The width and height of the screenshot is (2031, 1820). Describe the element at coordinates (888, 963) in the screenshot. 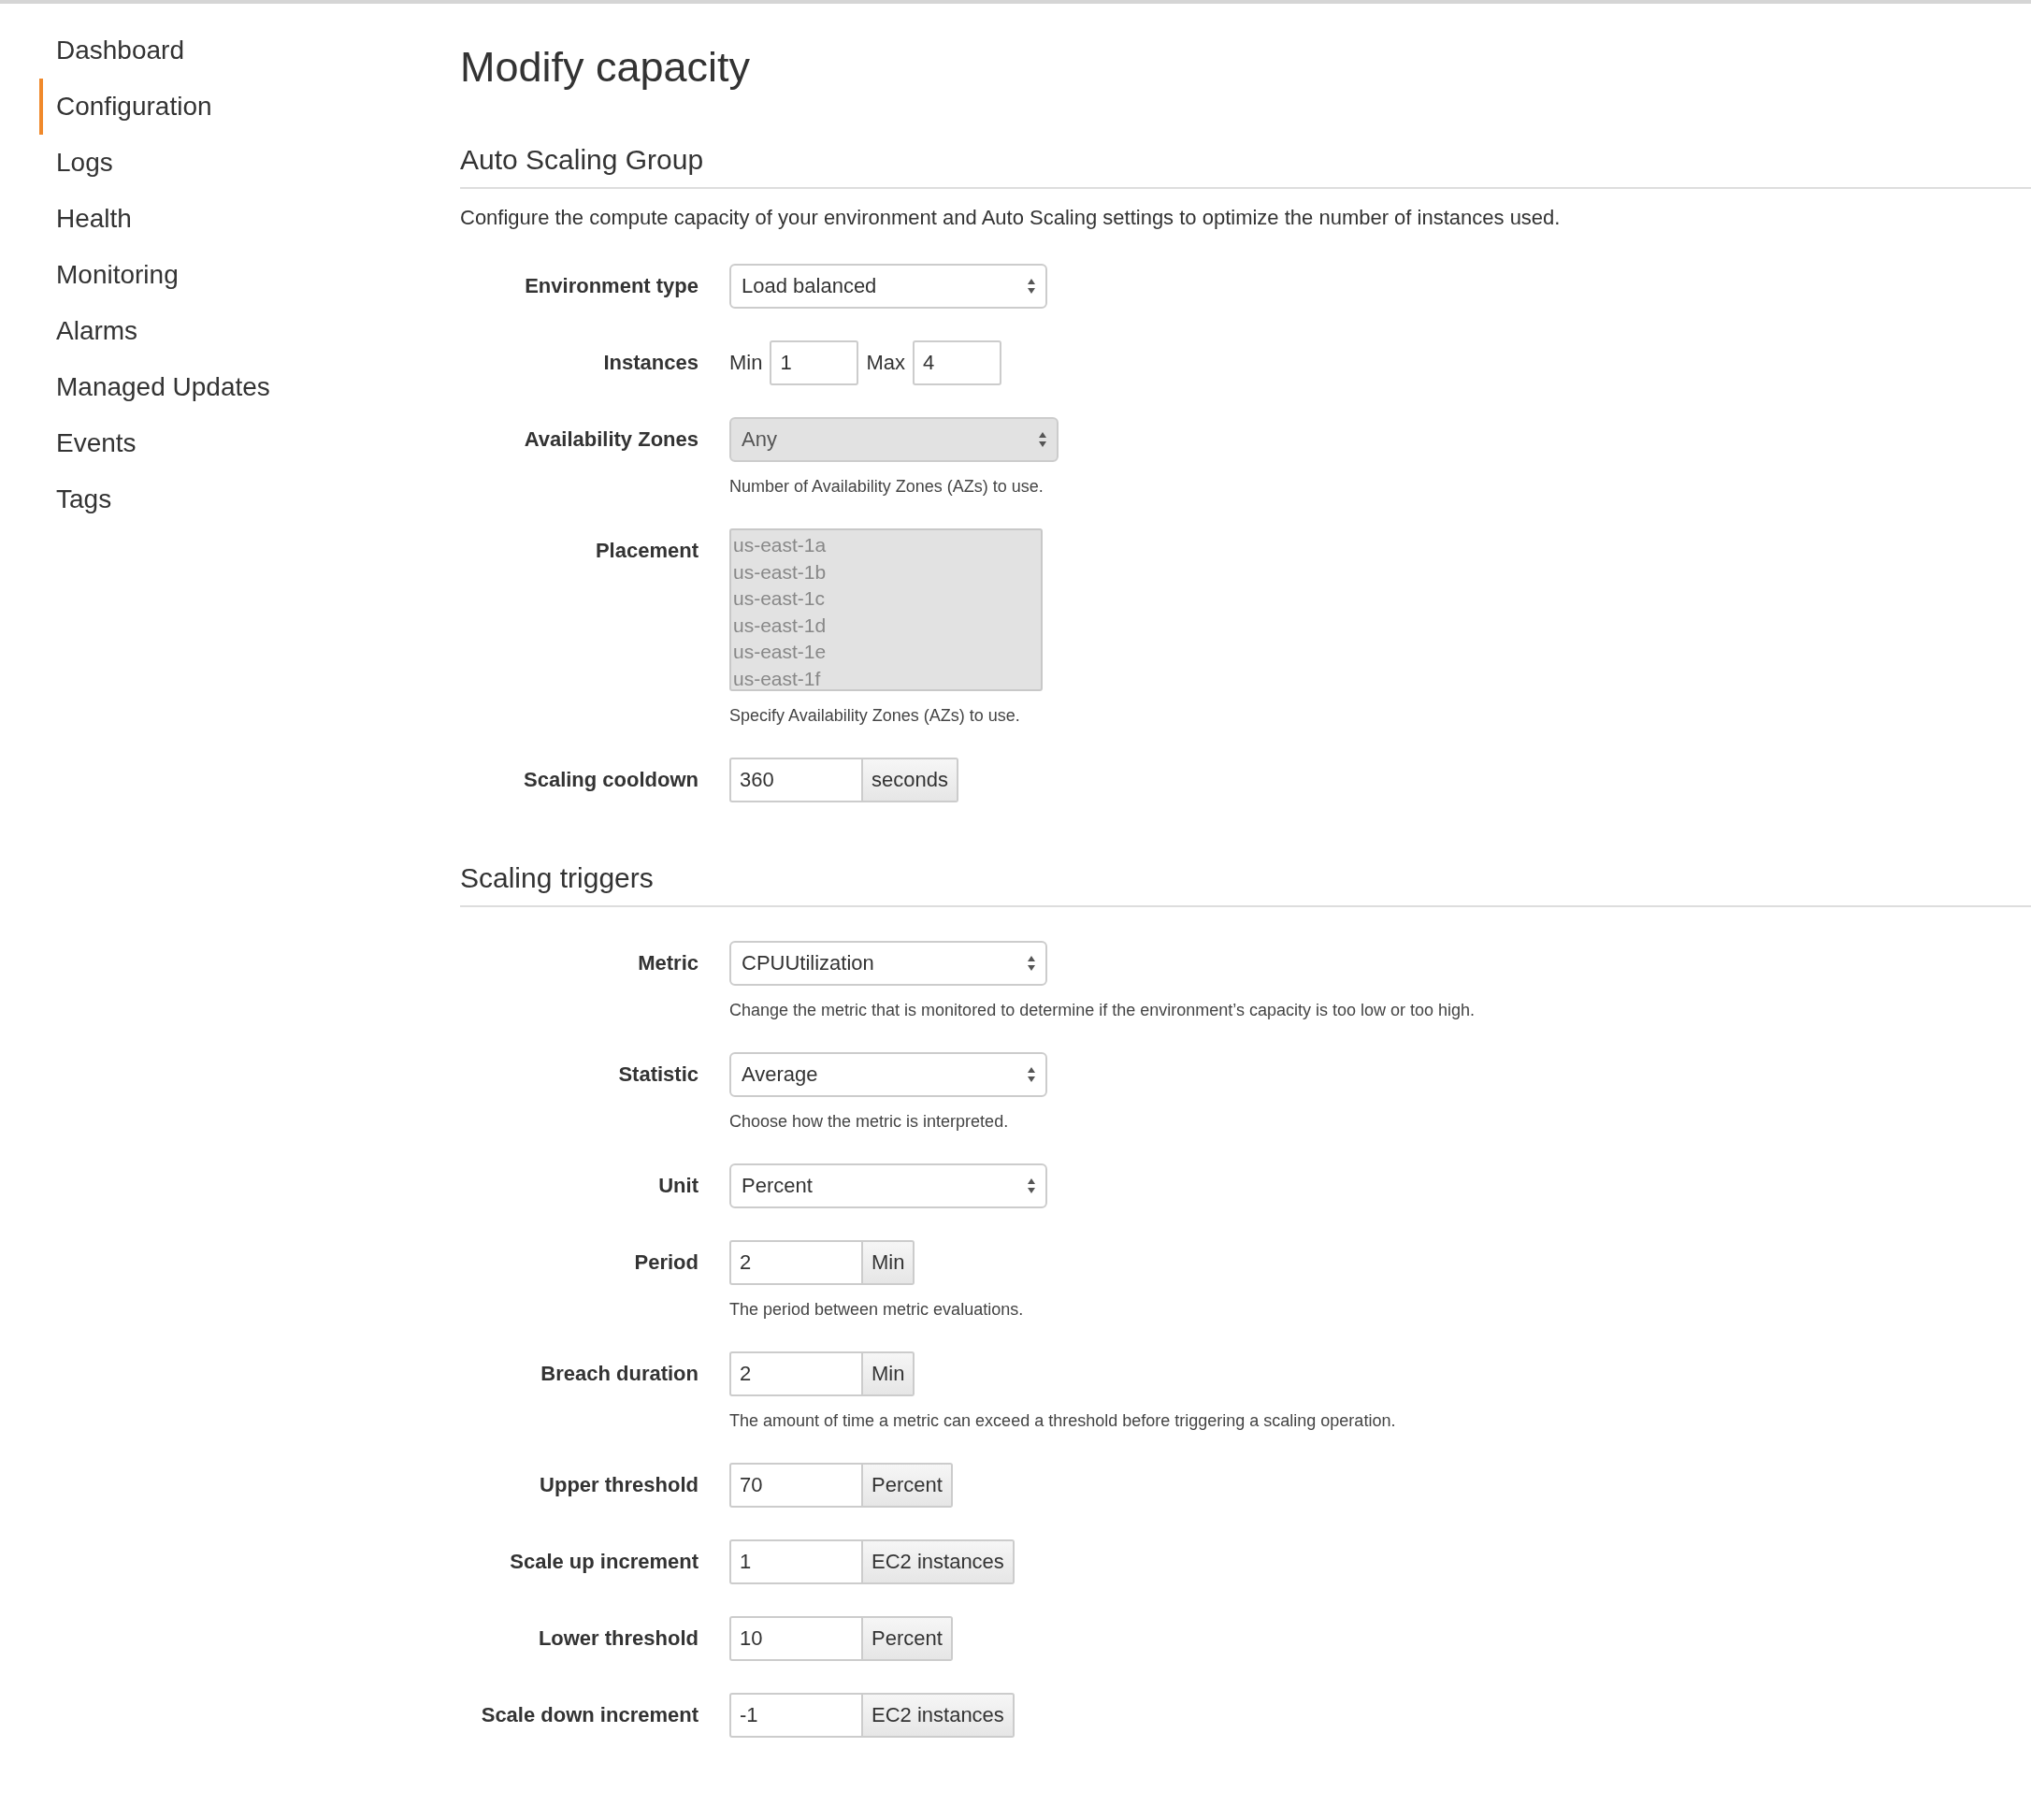

I see `dropdown: CPUUtilization` at that location.